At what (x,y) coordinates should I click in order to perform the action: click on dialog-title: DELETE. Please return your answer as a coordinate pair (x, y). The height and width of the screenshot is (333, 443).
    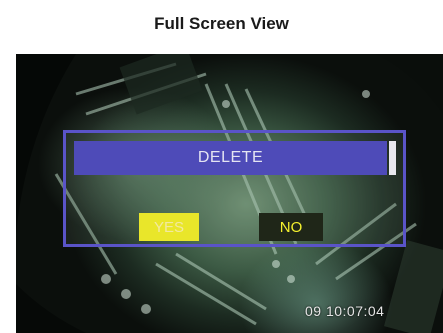
    Looking at the image, I should click on (230, 158).